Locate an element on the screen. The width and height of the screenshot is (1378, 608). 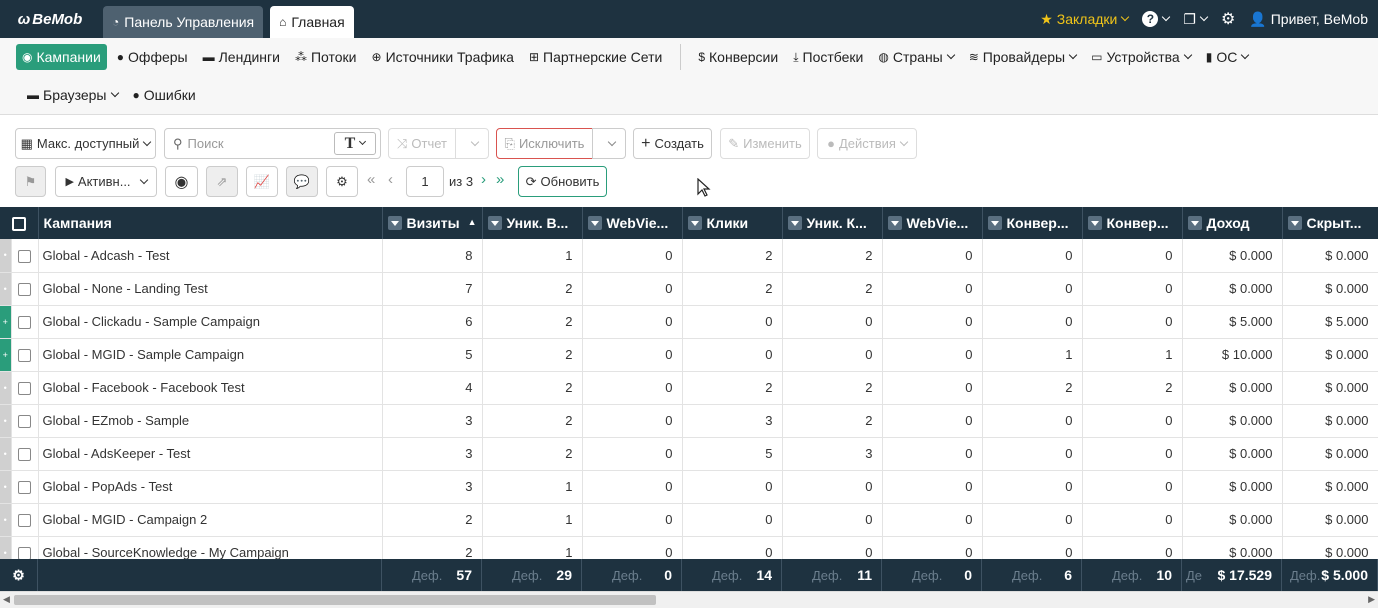
page-input: 1 is located at coordinates (425, 181).